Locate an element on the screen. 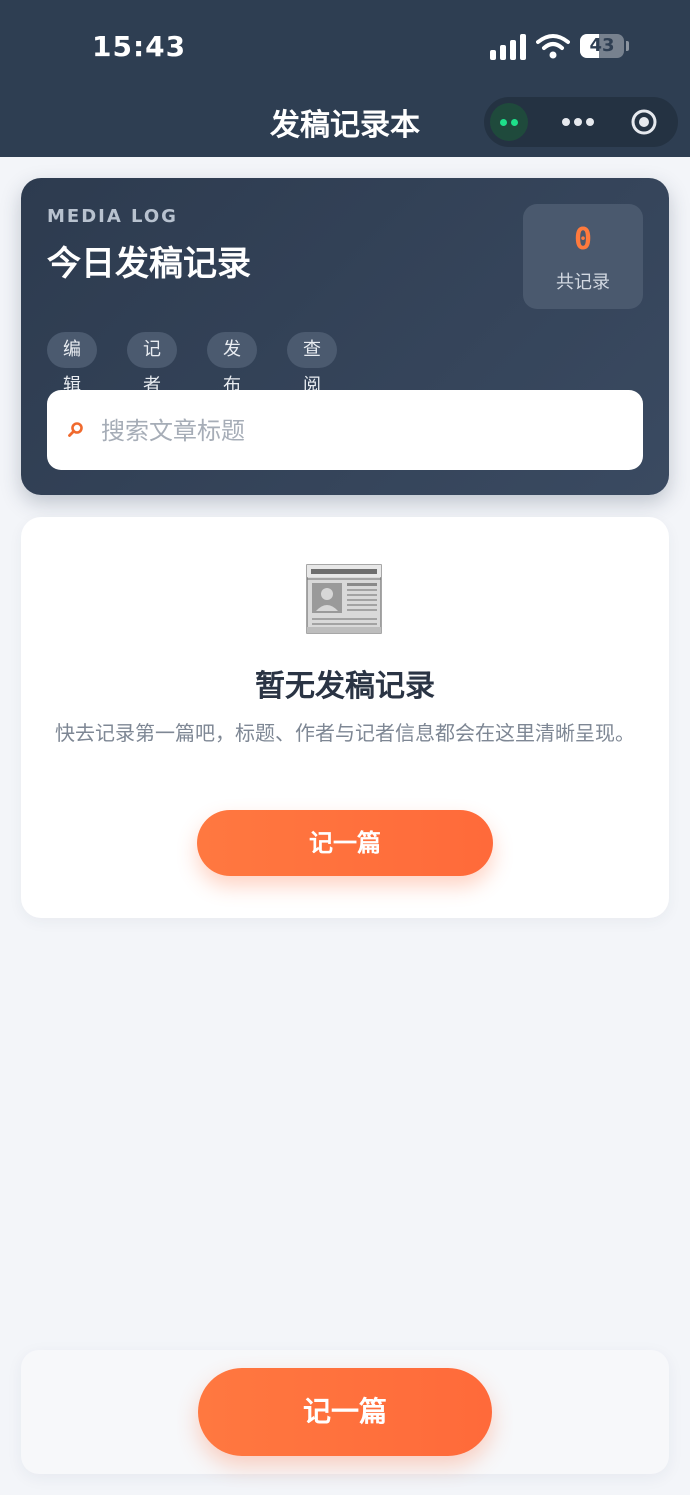  status-dots-icon is located at coordinates (509, 122).